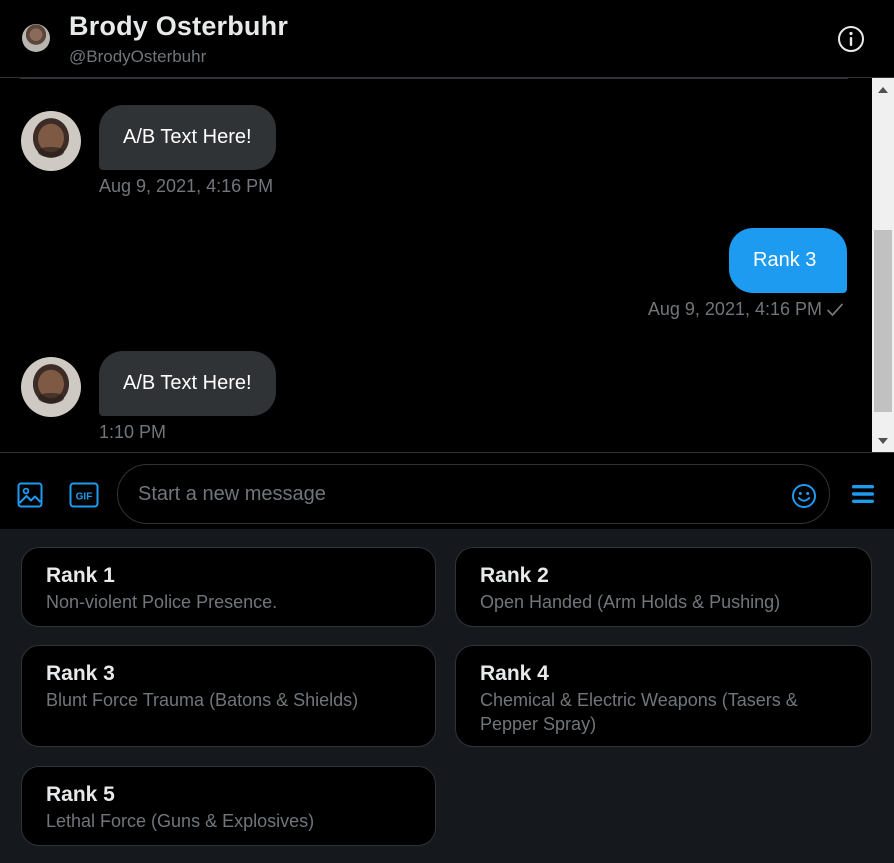  Describe the element at coordinates (788, 260) in the screenshot. I see `message-bubble-outgoing: Rank 3` at that location.